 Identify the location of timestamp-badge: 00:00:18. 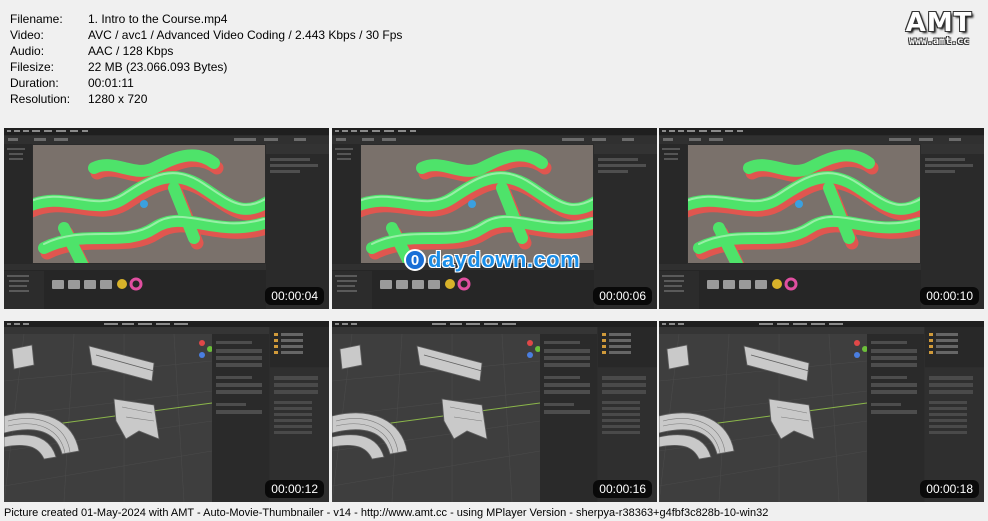
(949, 489).